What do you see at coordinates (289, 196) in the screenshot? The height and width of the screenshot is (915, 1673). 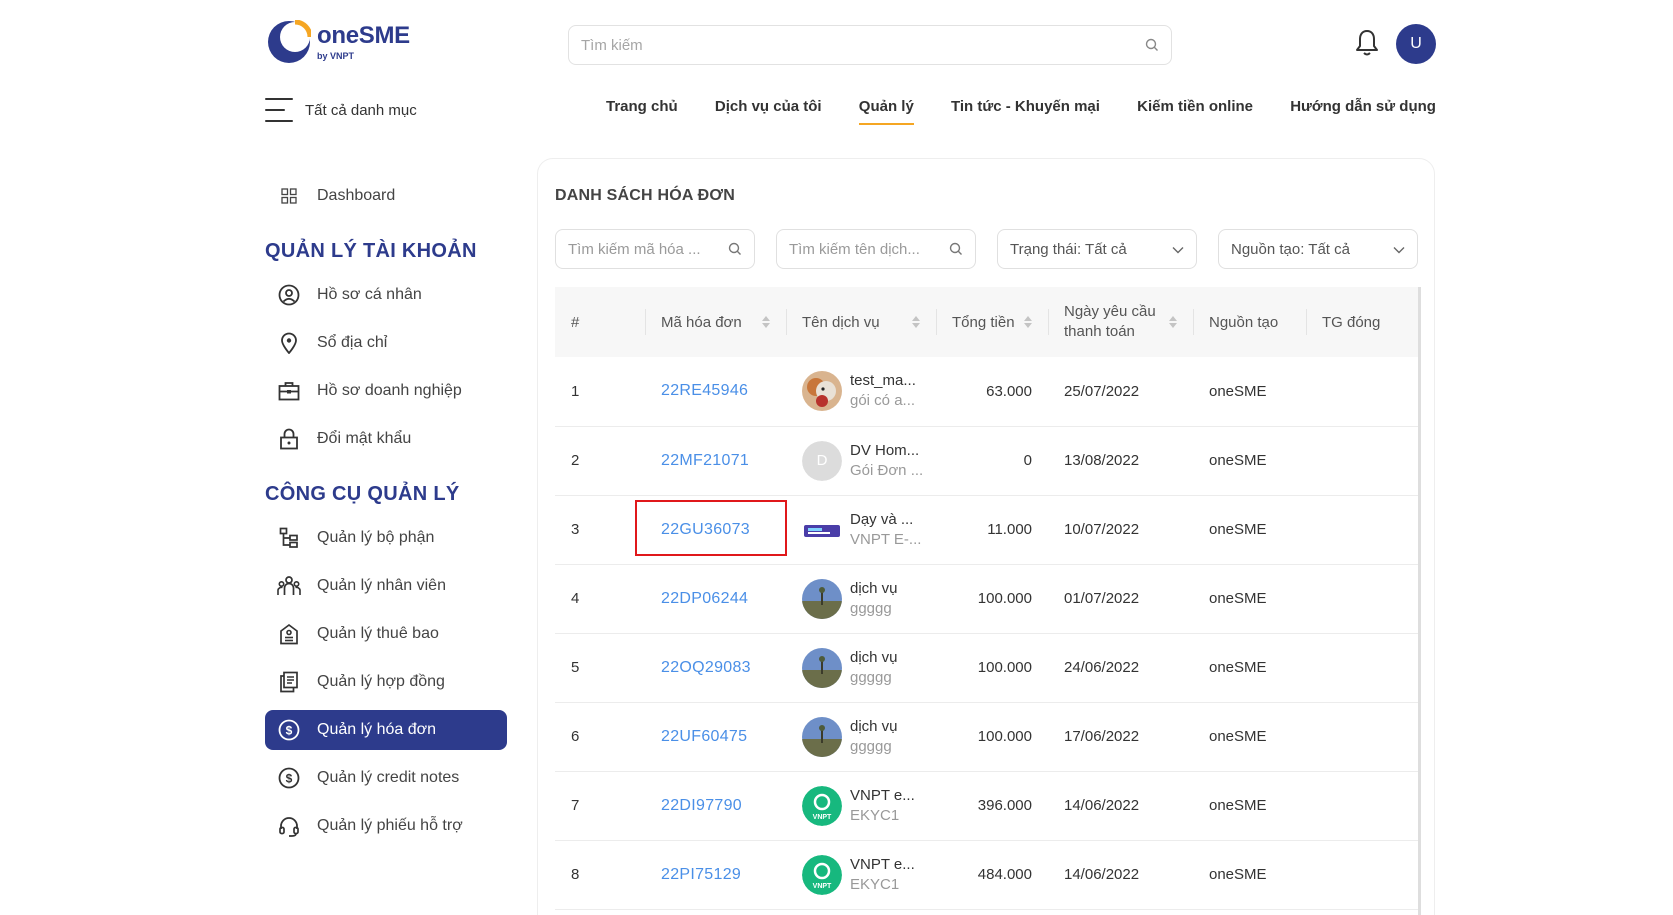 I see `dashboard-grid-icon` at bounding box center [289, 196].